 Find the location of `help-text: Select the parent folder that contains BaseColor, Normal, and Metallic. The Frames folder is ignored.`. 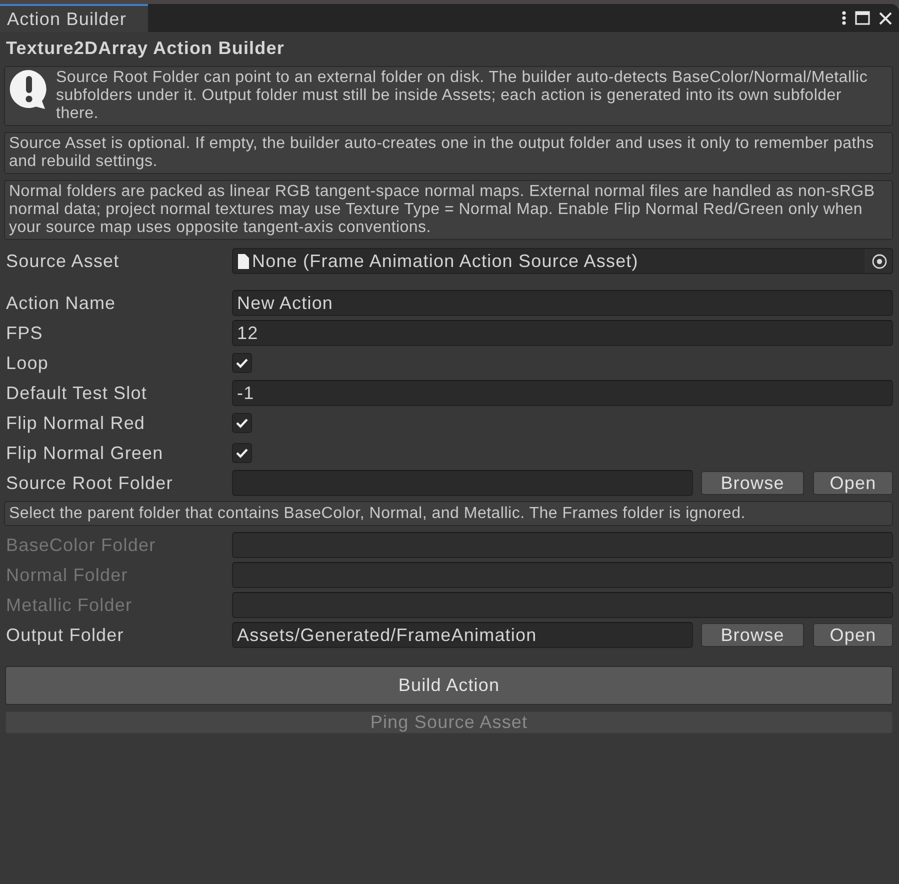

help-text: Select the parent folder that contains BaseColor, Normal, and Metallic. The Frames folder is ignored. is located at coordinates (377, 513).